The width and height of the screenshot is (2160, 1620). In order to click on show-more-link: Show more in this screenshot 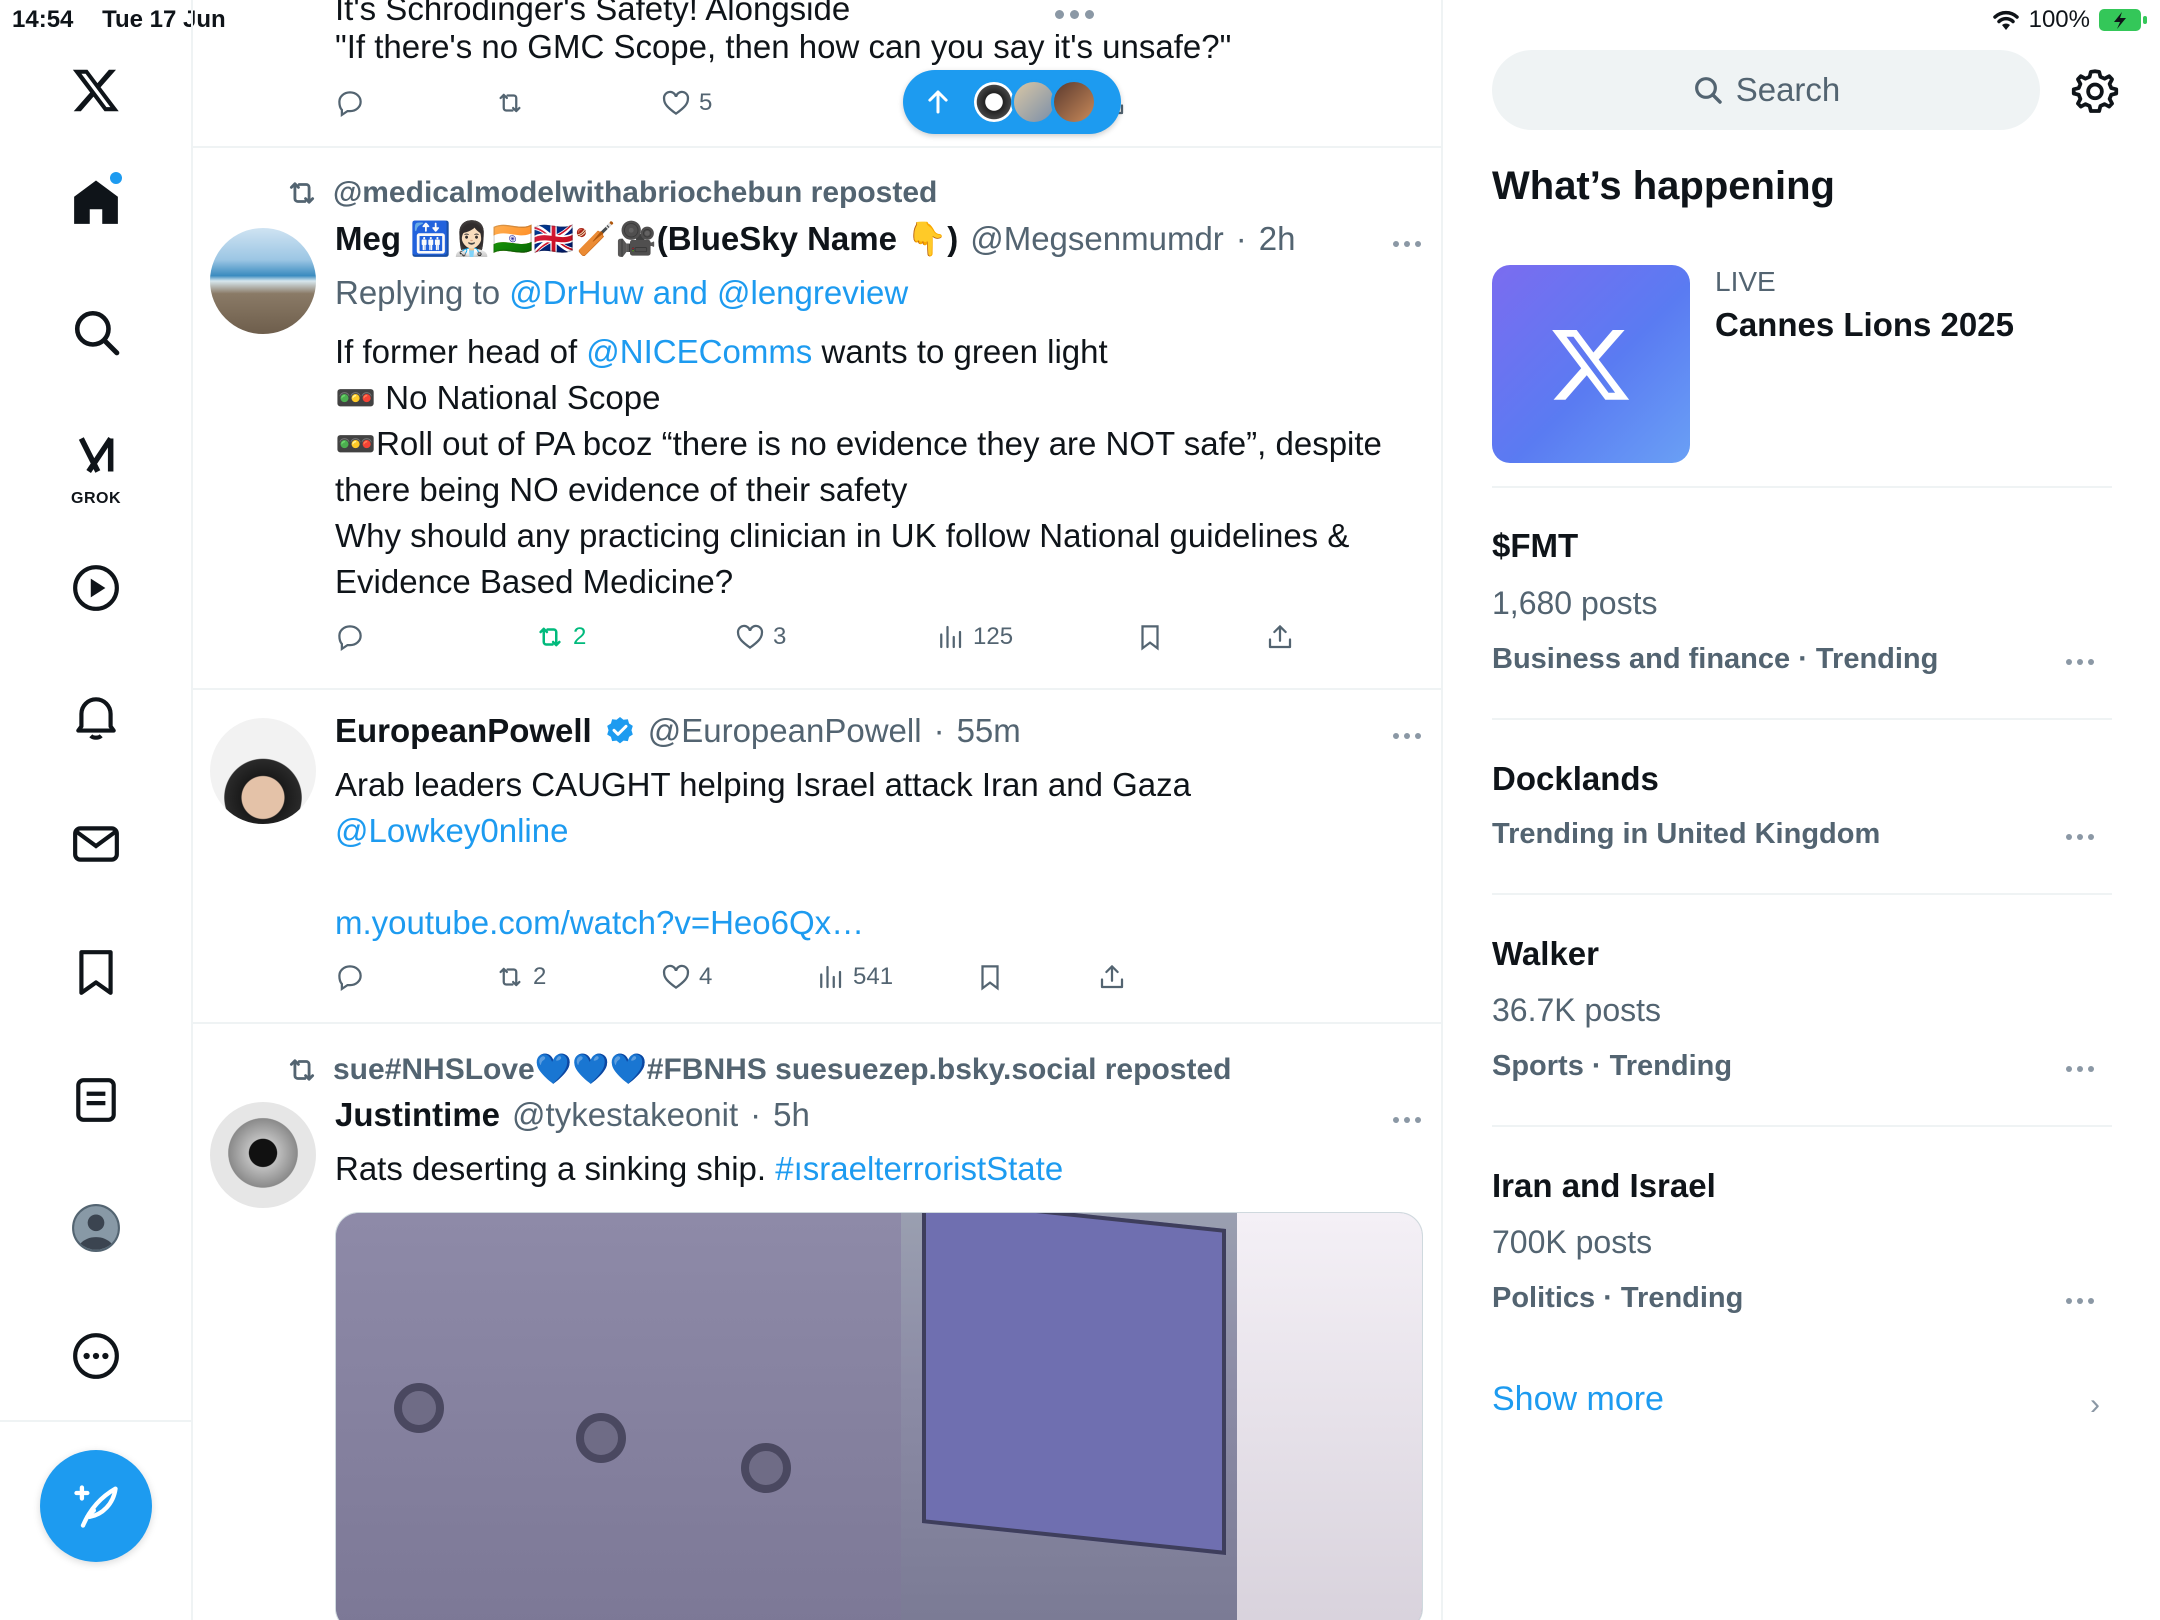, I will do `click(1578, 1399)`.